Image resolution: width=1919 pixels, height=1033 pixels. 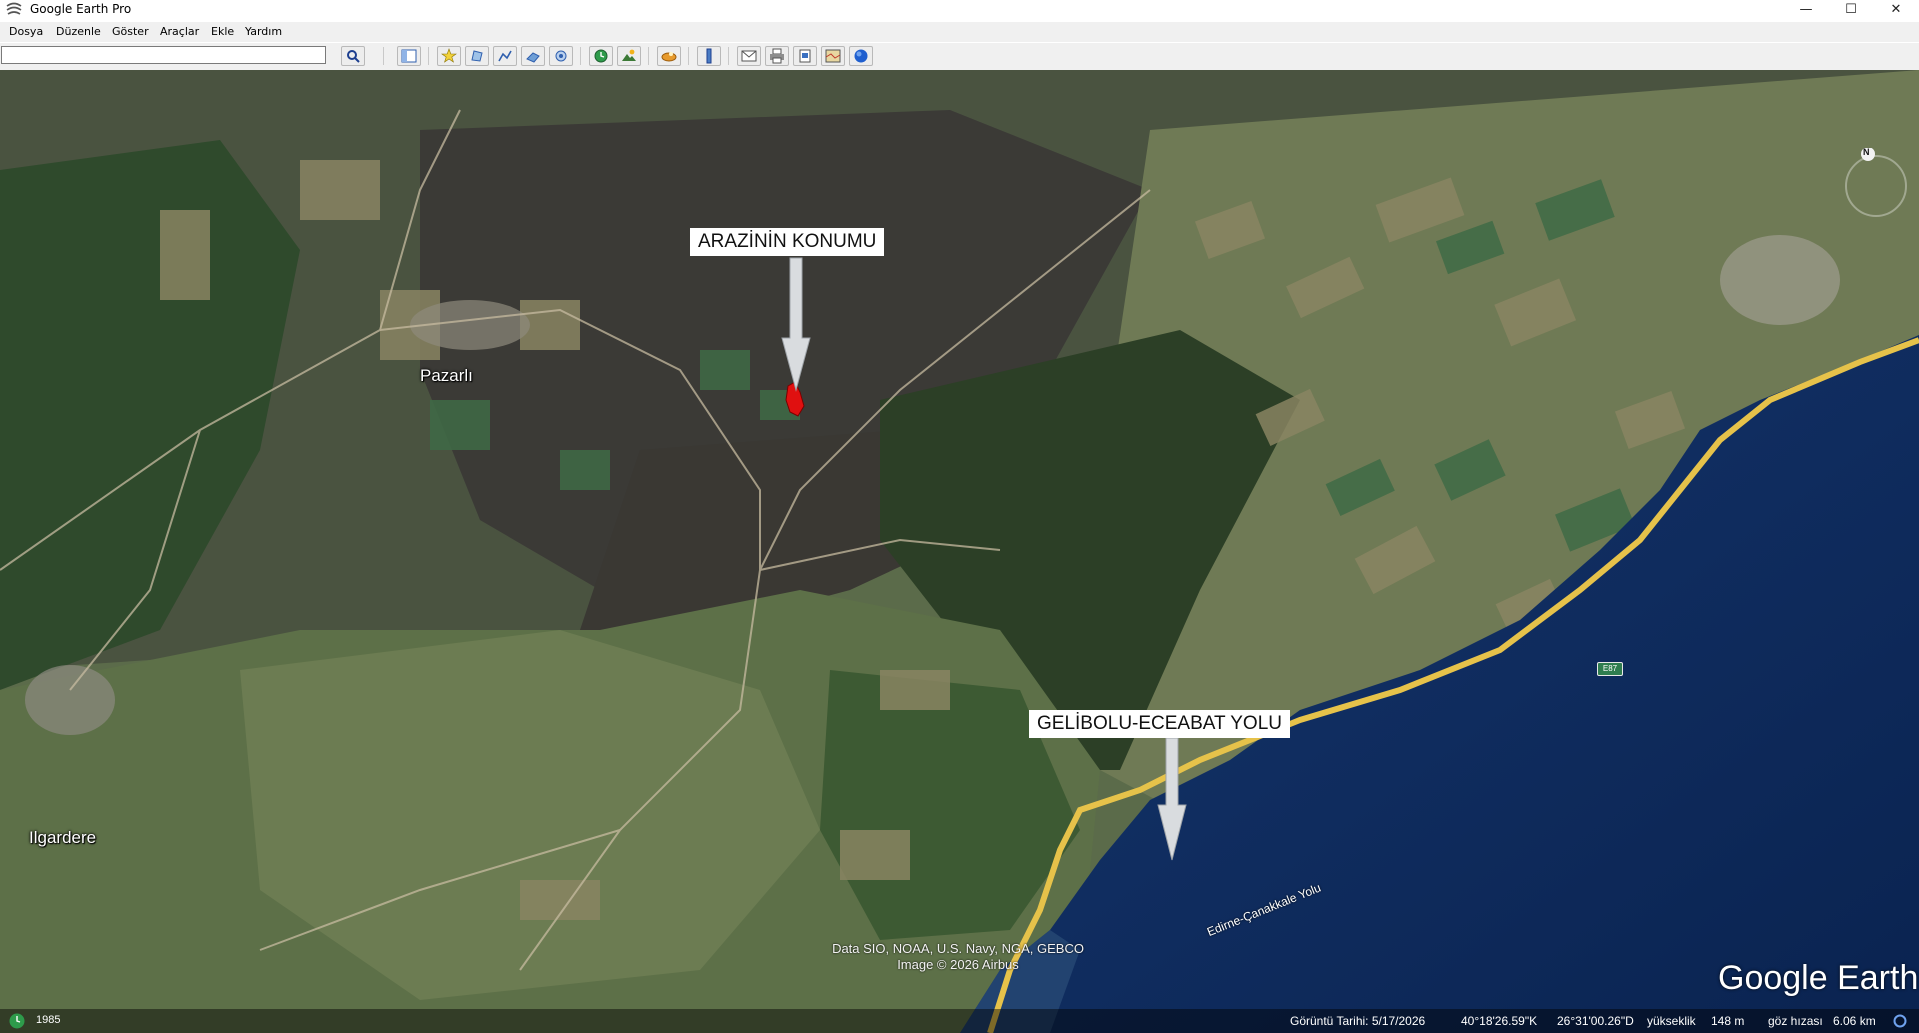 I want to click on view-in-maps-icon, so click(x=833, y=56).